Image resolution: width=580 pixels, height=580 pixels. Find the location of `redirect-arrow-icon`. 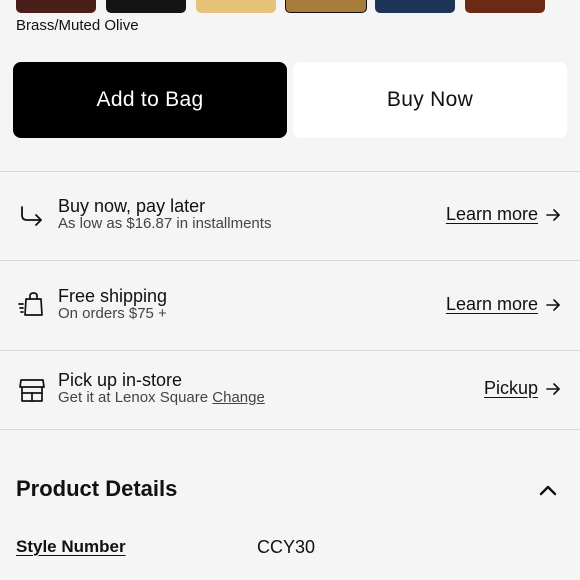

redirect-arrow-icon is located at coordinates (31, 216).